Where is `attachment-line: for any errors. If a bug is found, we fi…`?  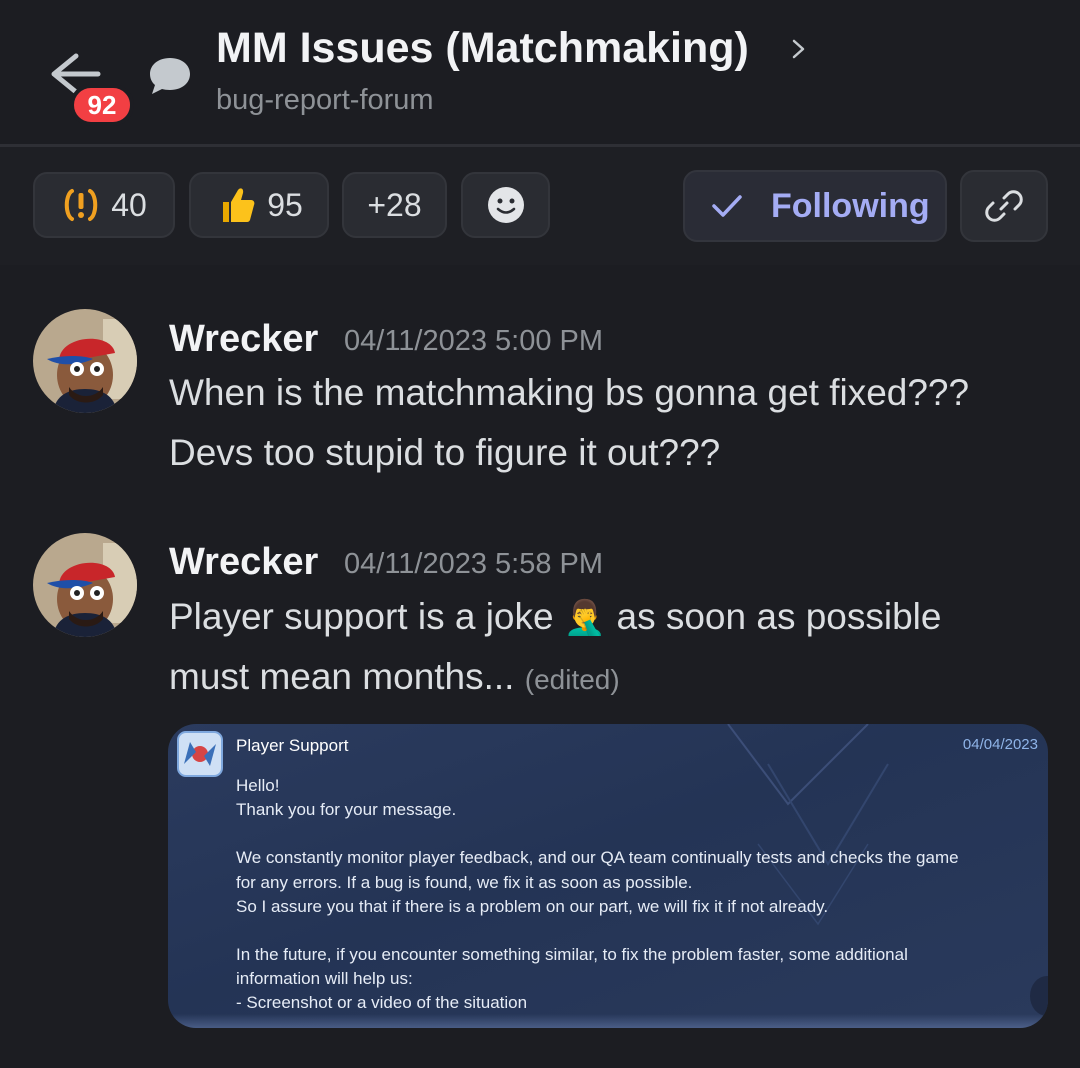 attachment-line: for any errors. If a bug is found, we fi… is located at coordinates (464, 882).